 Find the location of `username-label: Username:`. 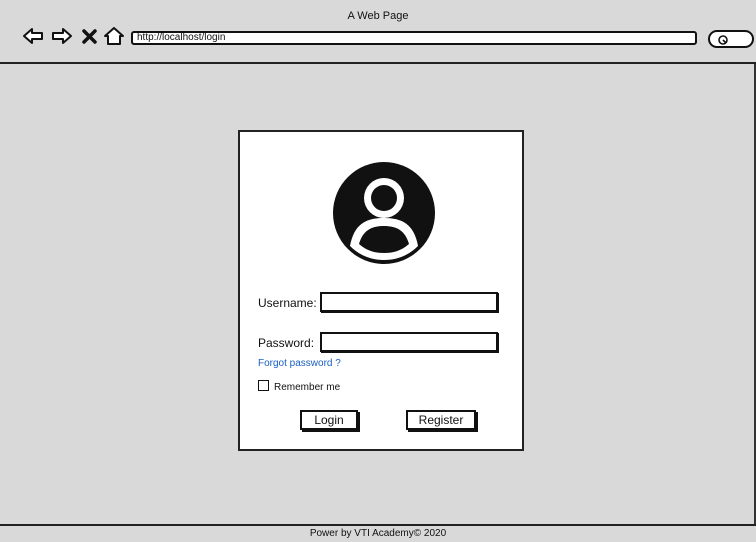

username-label: Username: is located at coordinates (287, 303).